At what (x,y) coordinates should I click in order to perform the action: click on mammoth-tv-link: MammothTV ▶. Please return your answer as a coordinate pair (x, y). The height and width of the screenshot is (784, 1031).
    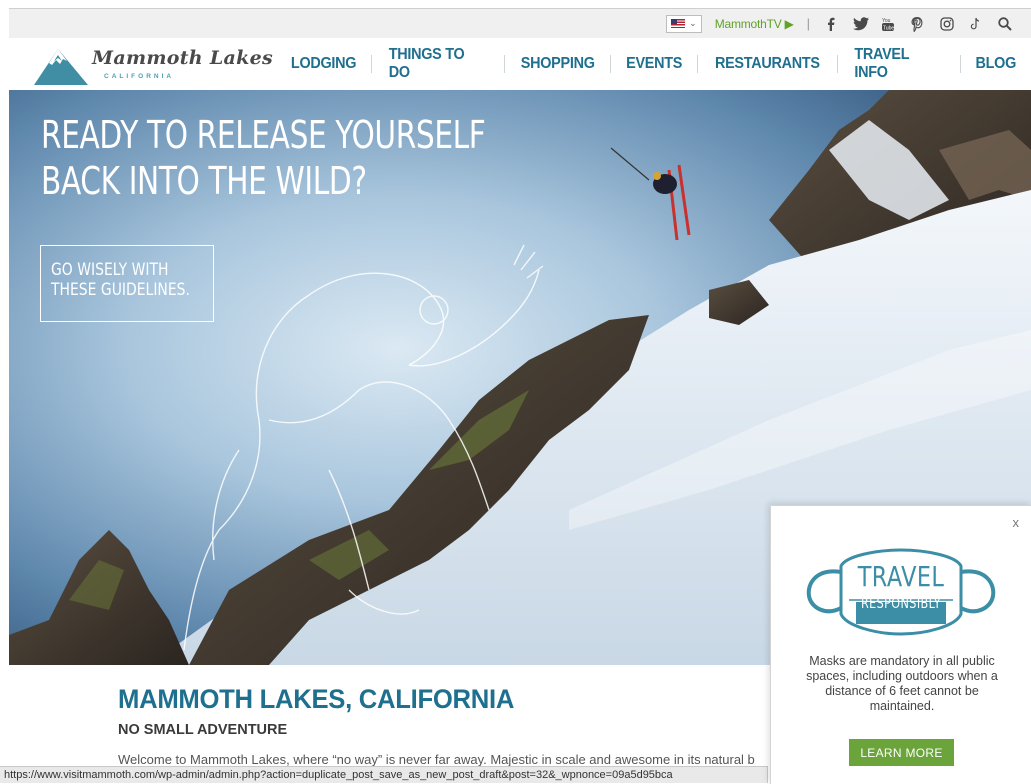
    Looking at the image, I should click on (754, 24).